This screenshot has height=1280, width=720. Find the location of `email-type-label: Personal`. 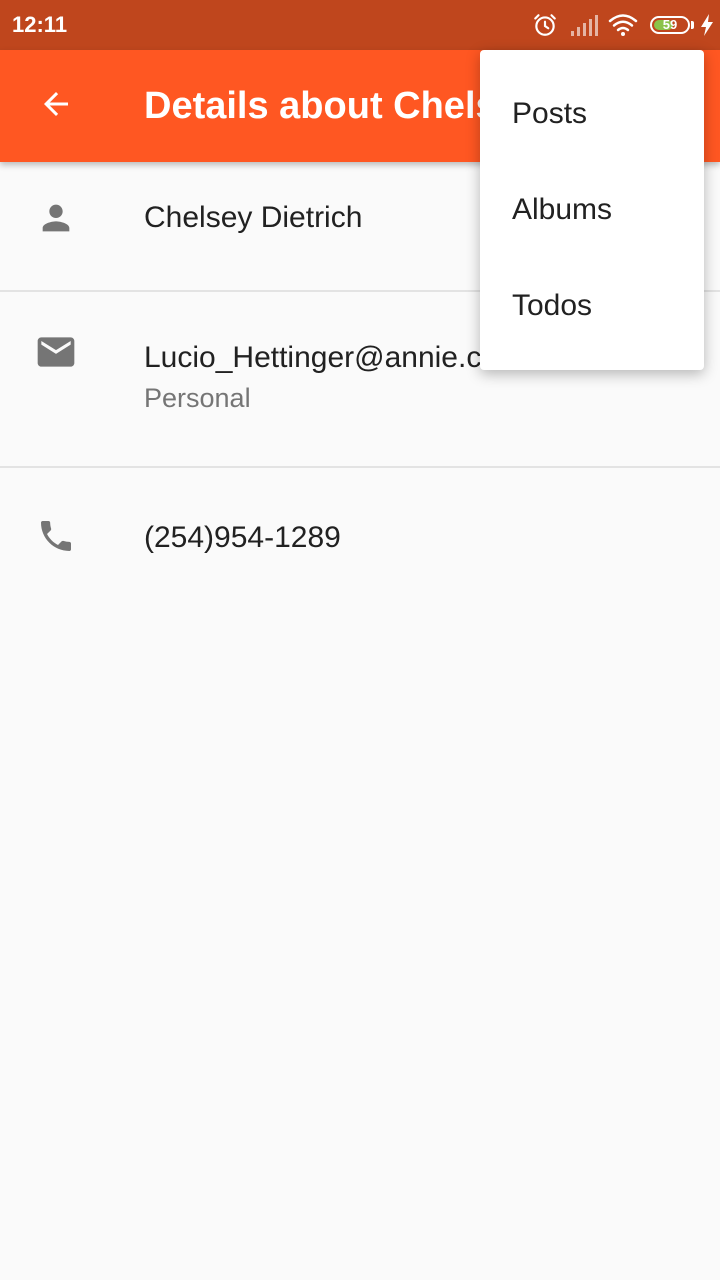

email-type-label: Personal is located at coordinates (197, 398).